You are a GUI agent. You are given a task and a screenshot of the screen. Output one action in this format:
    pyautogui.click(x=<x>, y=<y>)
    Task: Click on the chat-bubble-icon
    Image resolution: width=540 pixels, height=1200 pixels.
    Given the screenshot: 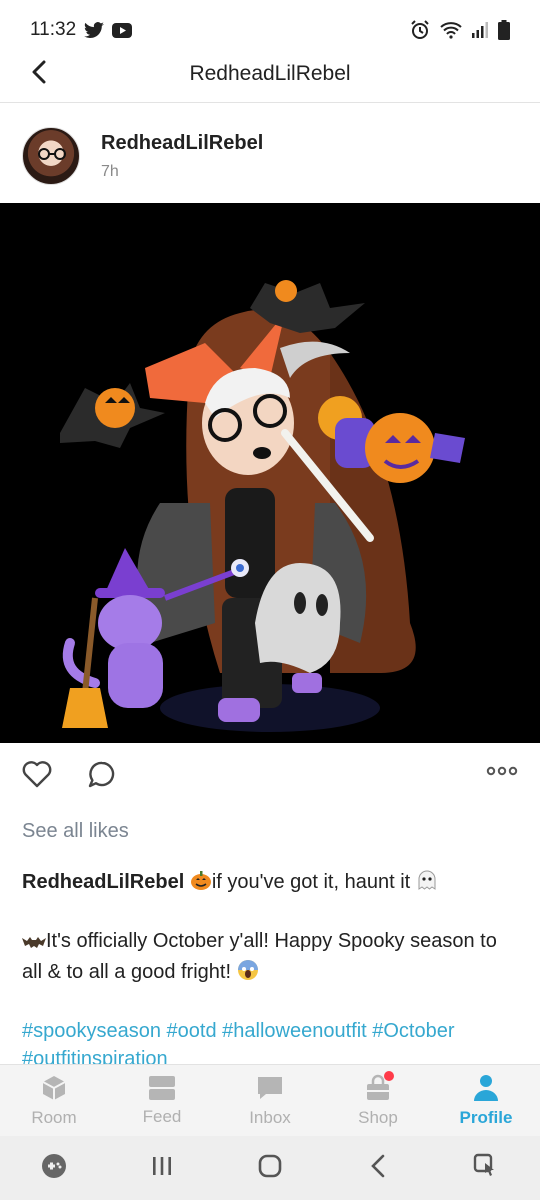 What is the action you would take?
    pyautogui.click(x=270, y=1088)
    